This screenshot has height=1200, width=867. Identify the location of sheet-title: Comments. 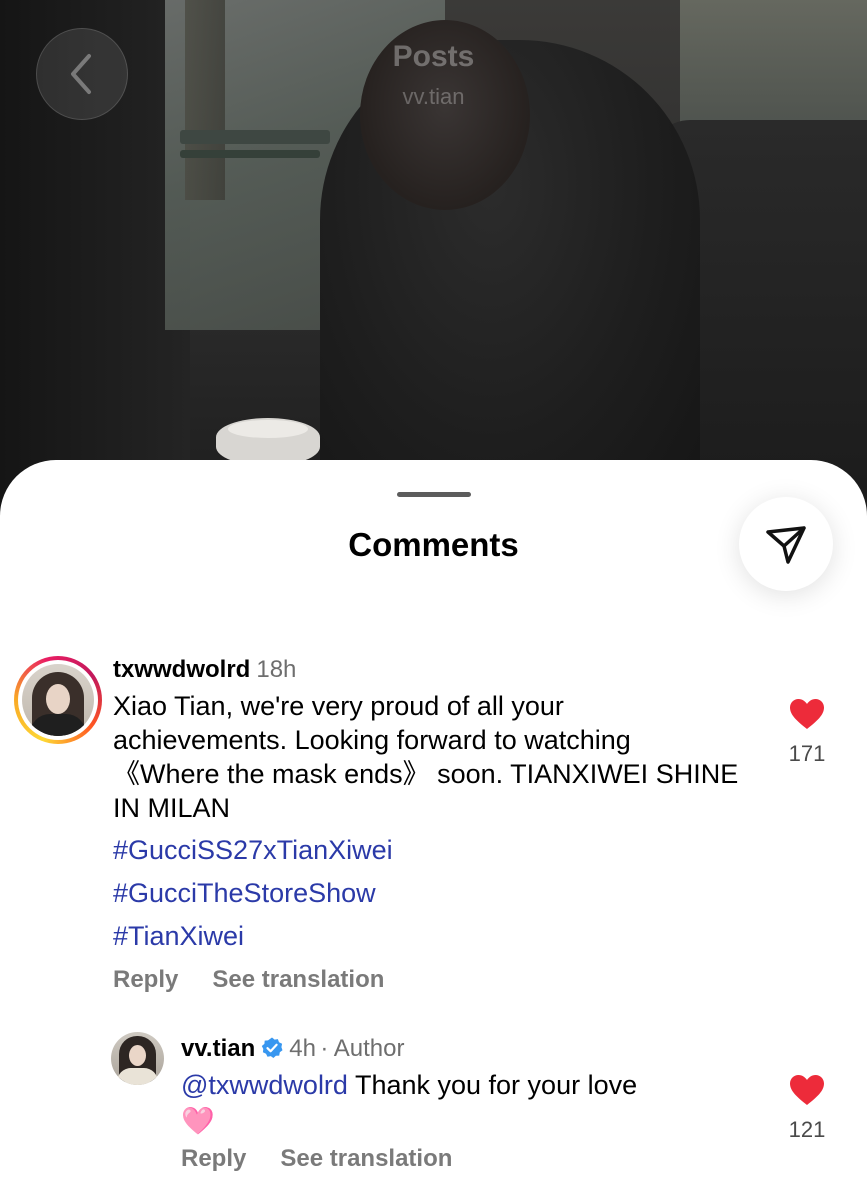
(433, 544).